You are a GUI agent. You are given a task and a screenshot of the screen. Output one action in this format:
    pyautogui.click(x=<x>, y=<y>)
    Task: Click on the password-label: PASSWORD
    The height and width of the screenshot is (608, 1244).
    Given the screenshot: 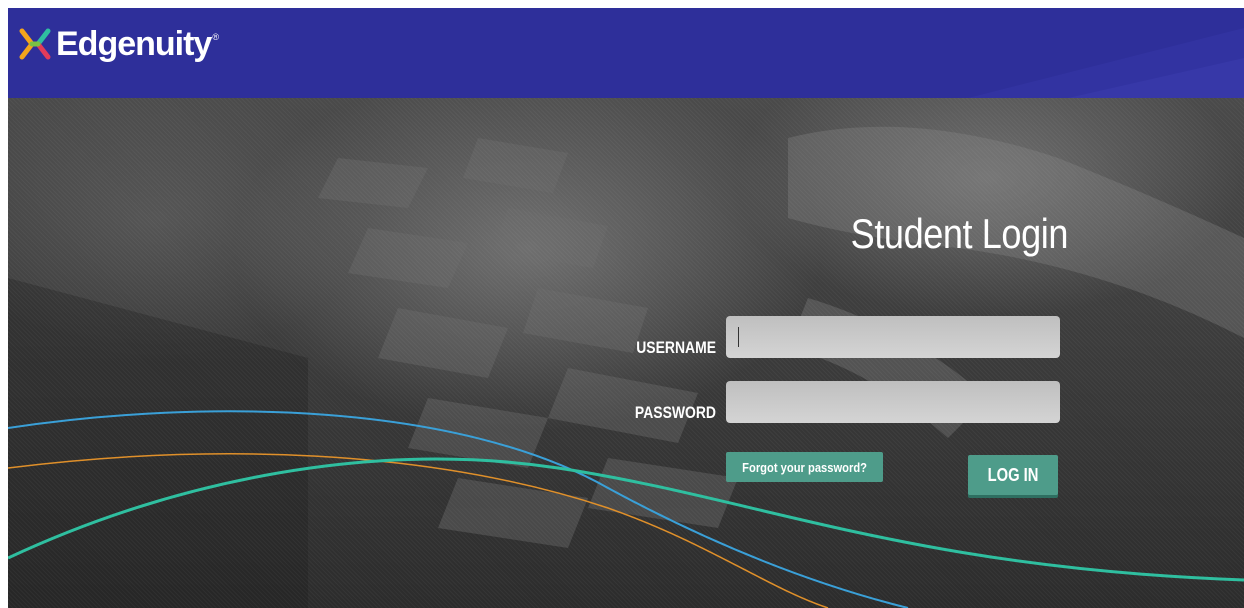 What is the action you would take?
    pyautogui.click(x=675, y=412)
    